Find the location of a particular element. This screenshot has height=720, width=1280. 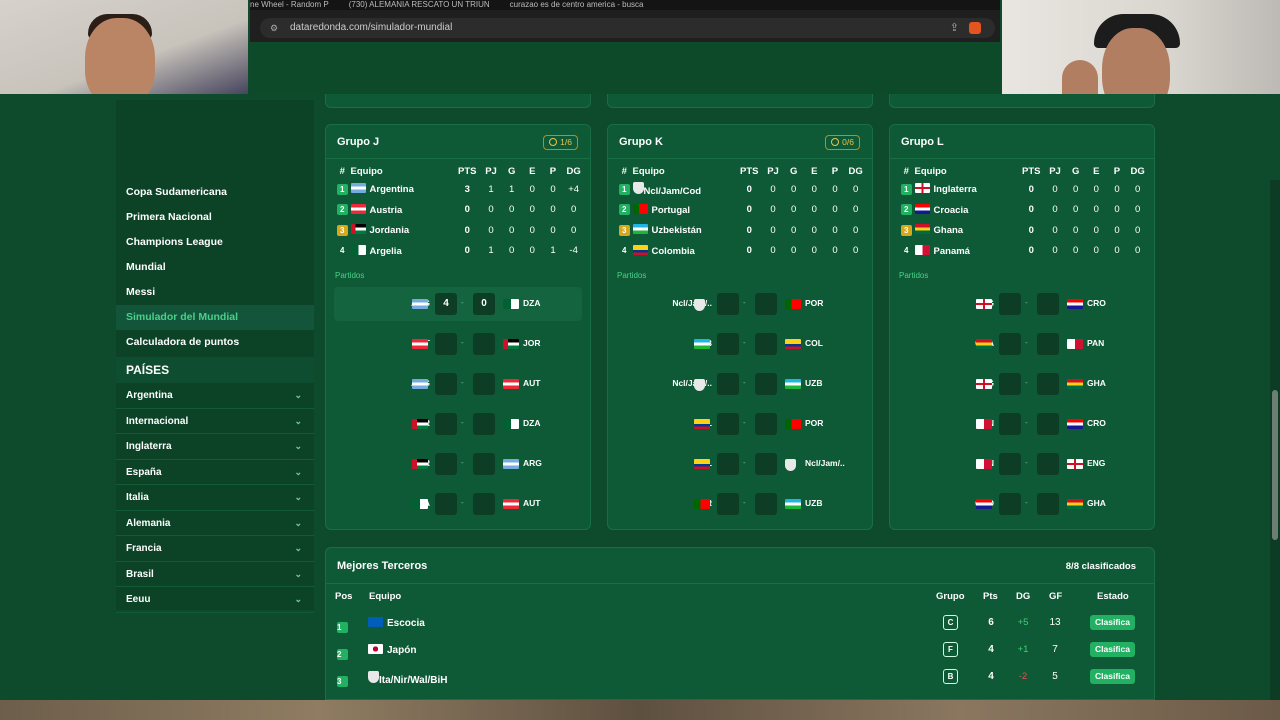

sidebar-country: Brasil ⌄ is located at coordinates (215, 574).